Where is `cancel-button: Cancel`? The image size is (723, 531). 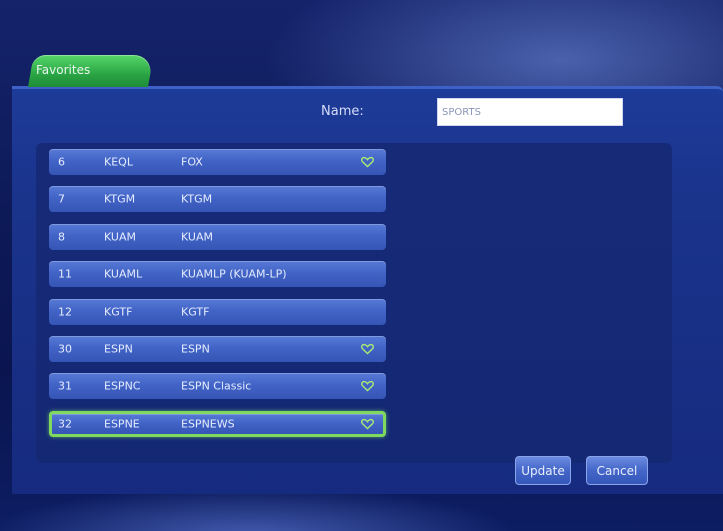
cancel-button: Cancel is located at coordinates (617, 470).